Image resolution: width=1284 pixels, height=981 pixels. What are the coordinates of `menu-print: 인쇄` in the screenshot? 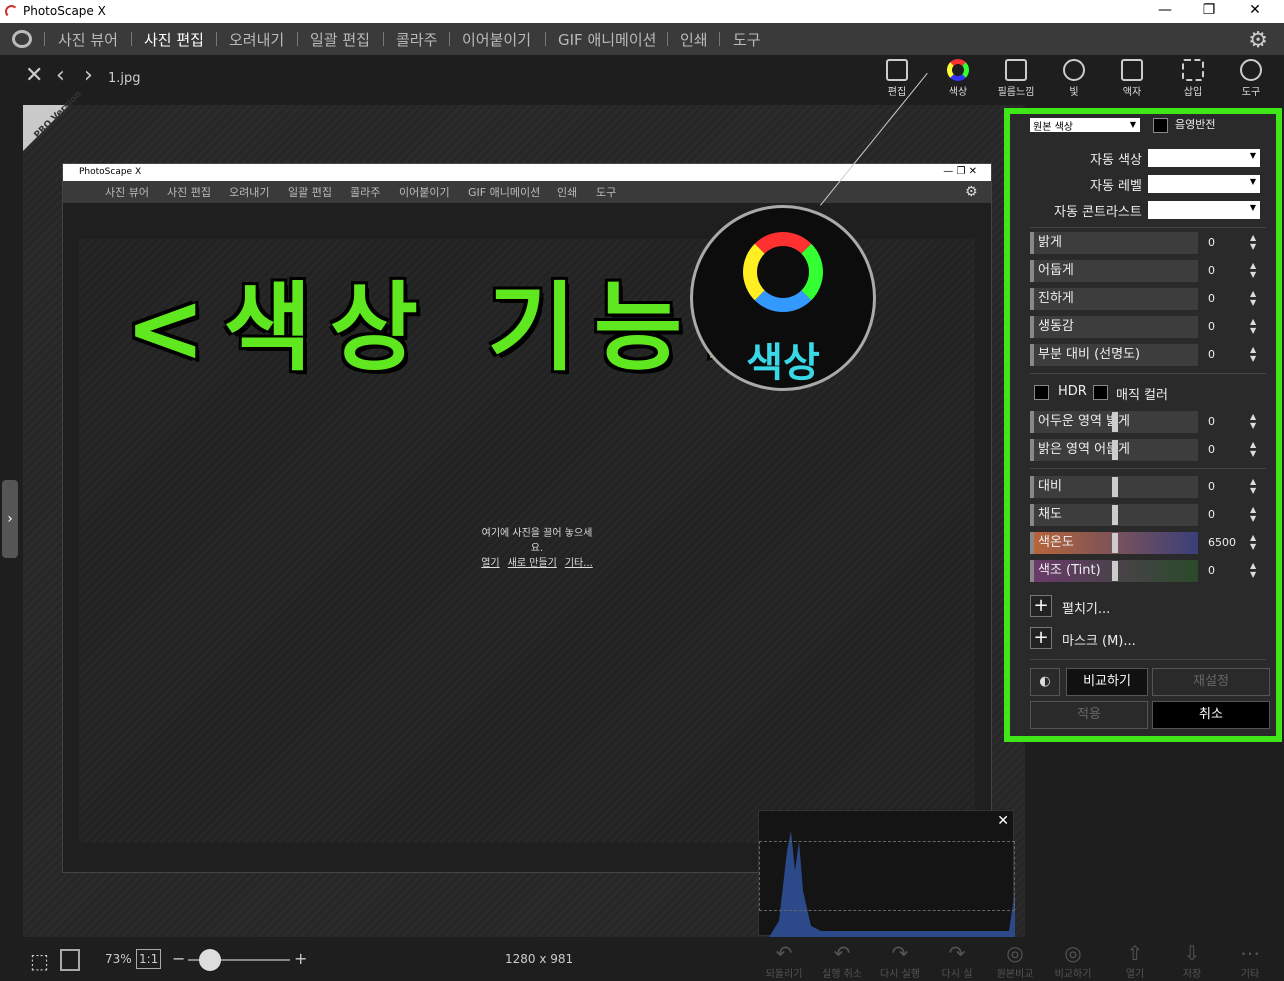 It's located at (694, 39).